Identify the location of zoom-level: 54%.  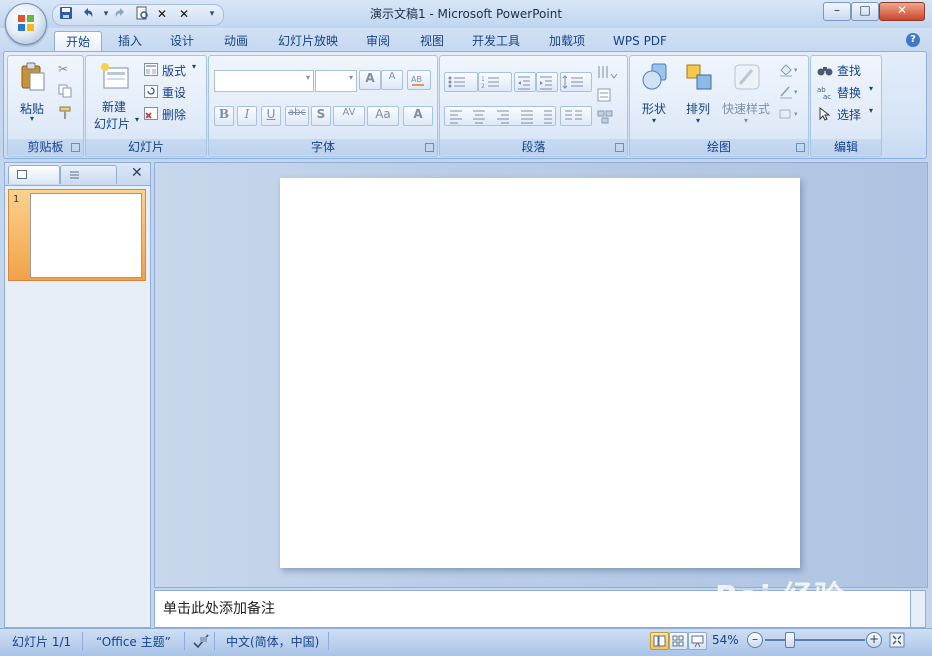
(725, 640).